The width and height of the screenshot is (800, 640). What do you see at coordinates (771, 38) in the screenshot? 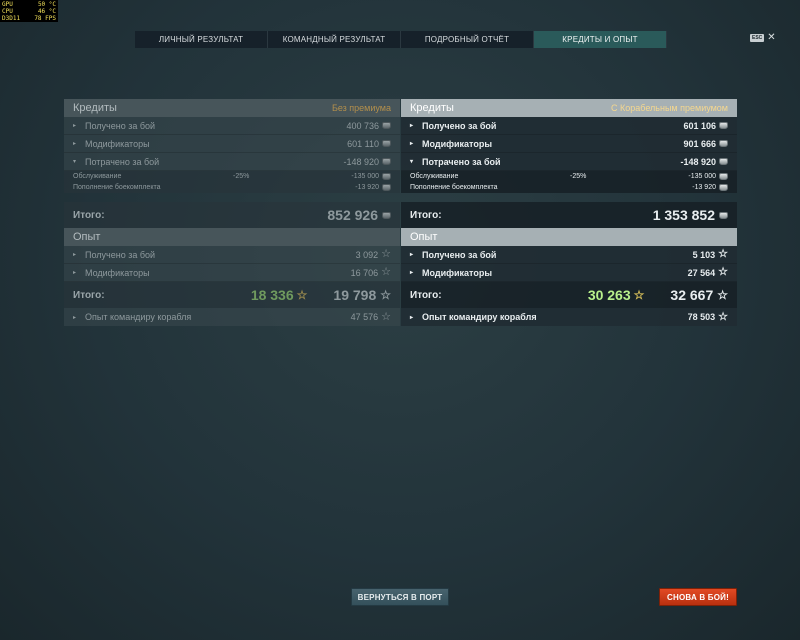
I see `close-icon: ✕` at bounding box center [771, 38].